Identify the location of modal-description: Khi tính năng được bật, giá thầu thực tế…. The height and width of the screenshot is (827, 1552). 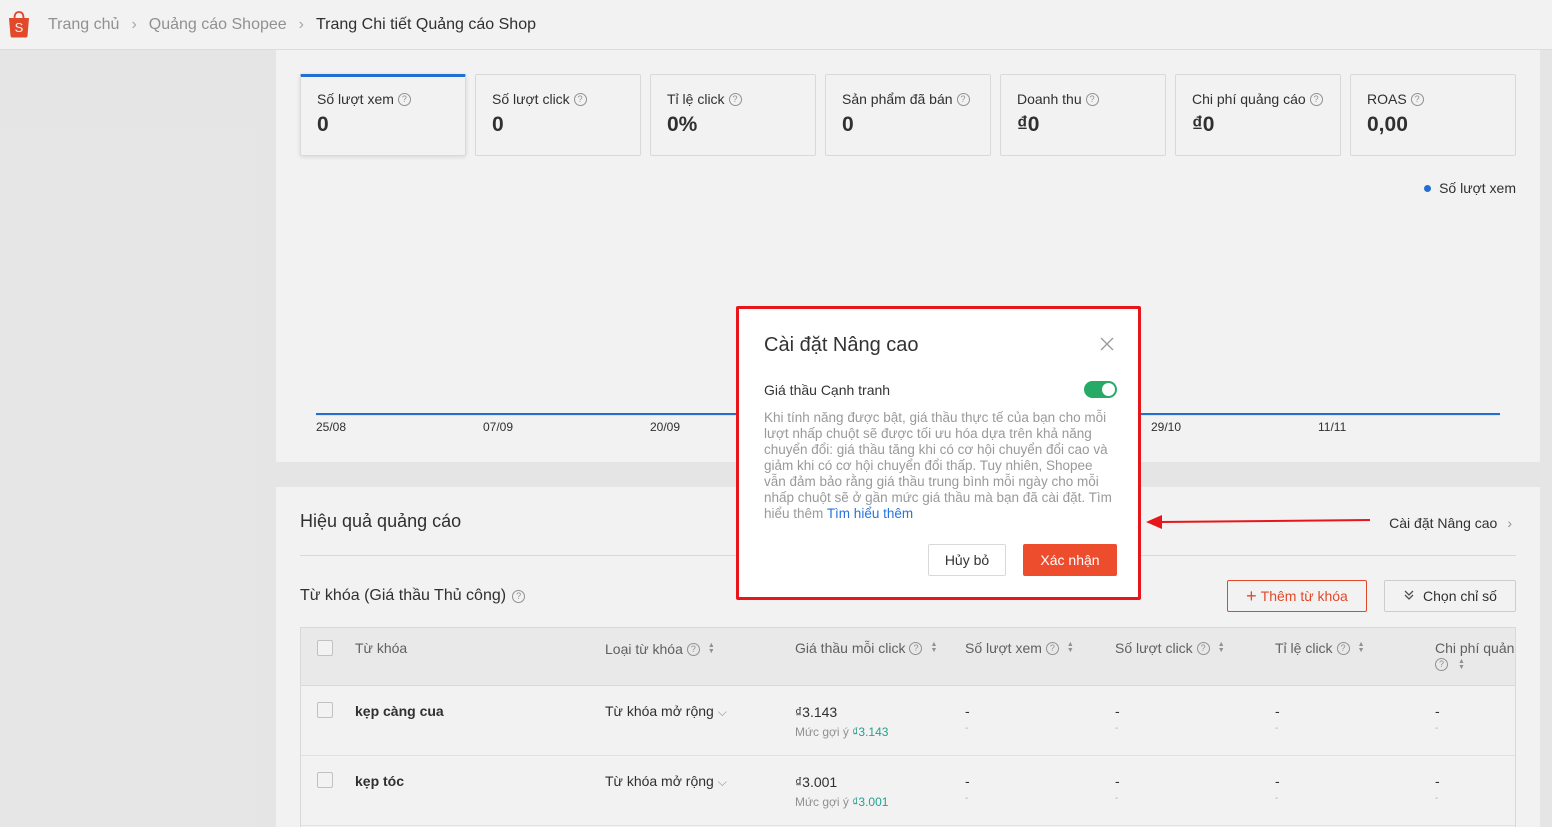
(940, 466).